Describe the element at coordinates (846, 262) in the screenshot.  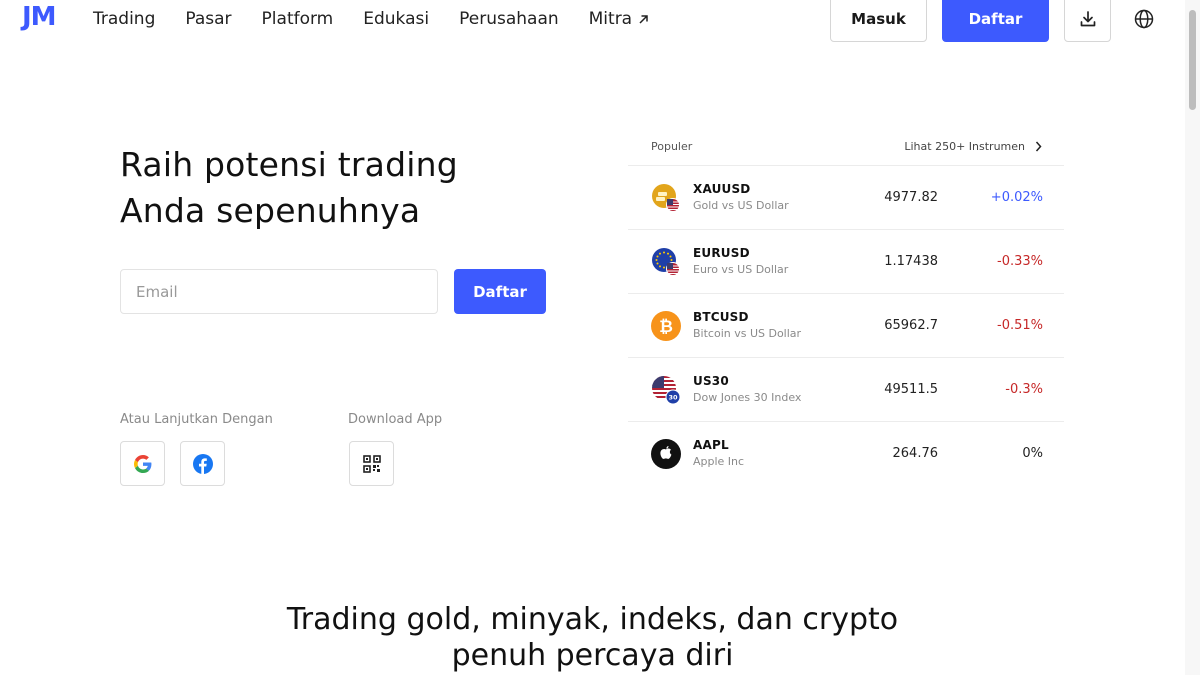
I see `instrument-row-eurusd: EURUSD Euro vs US Dollar 1.17438 -0.33%` at that location.